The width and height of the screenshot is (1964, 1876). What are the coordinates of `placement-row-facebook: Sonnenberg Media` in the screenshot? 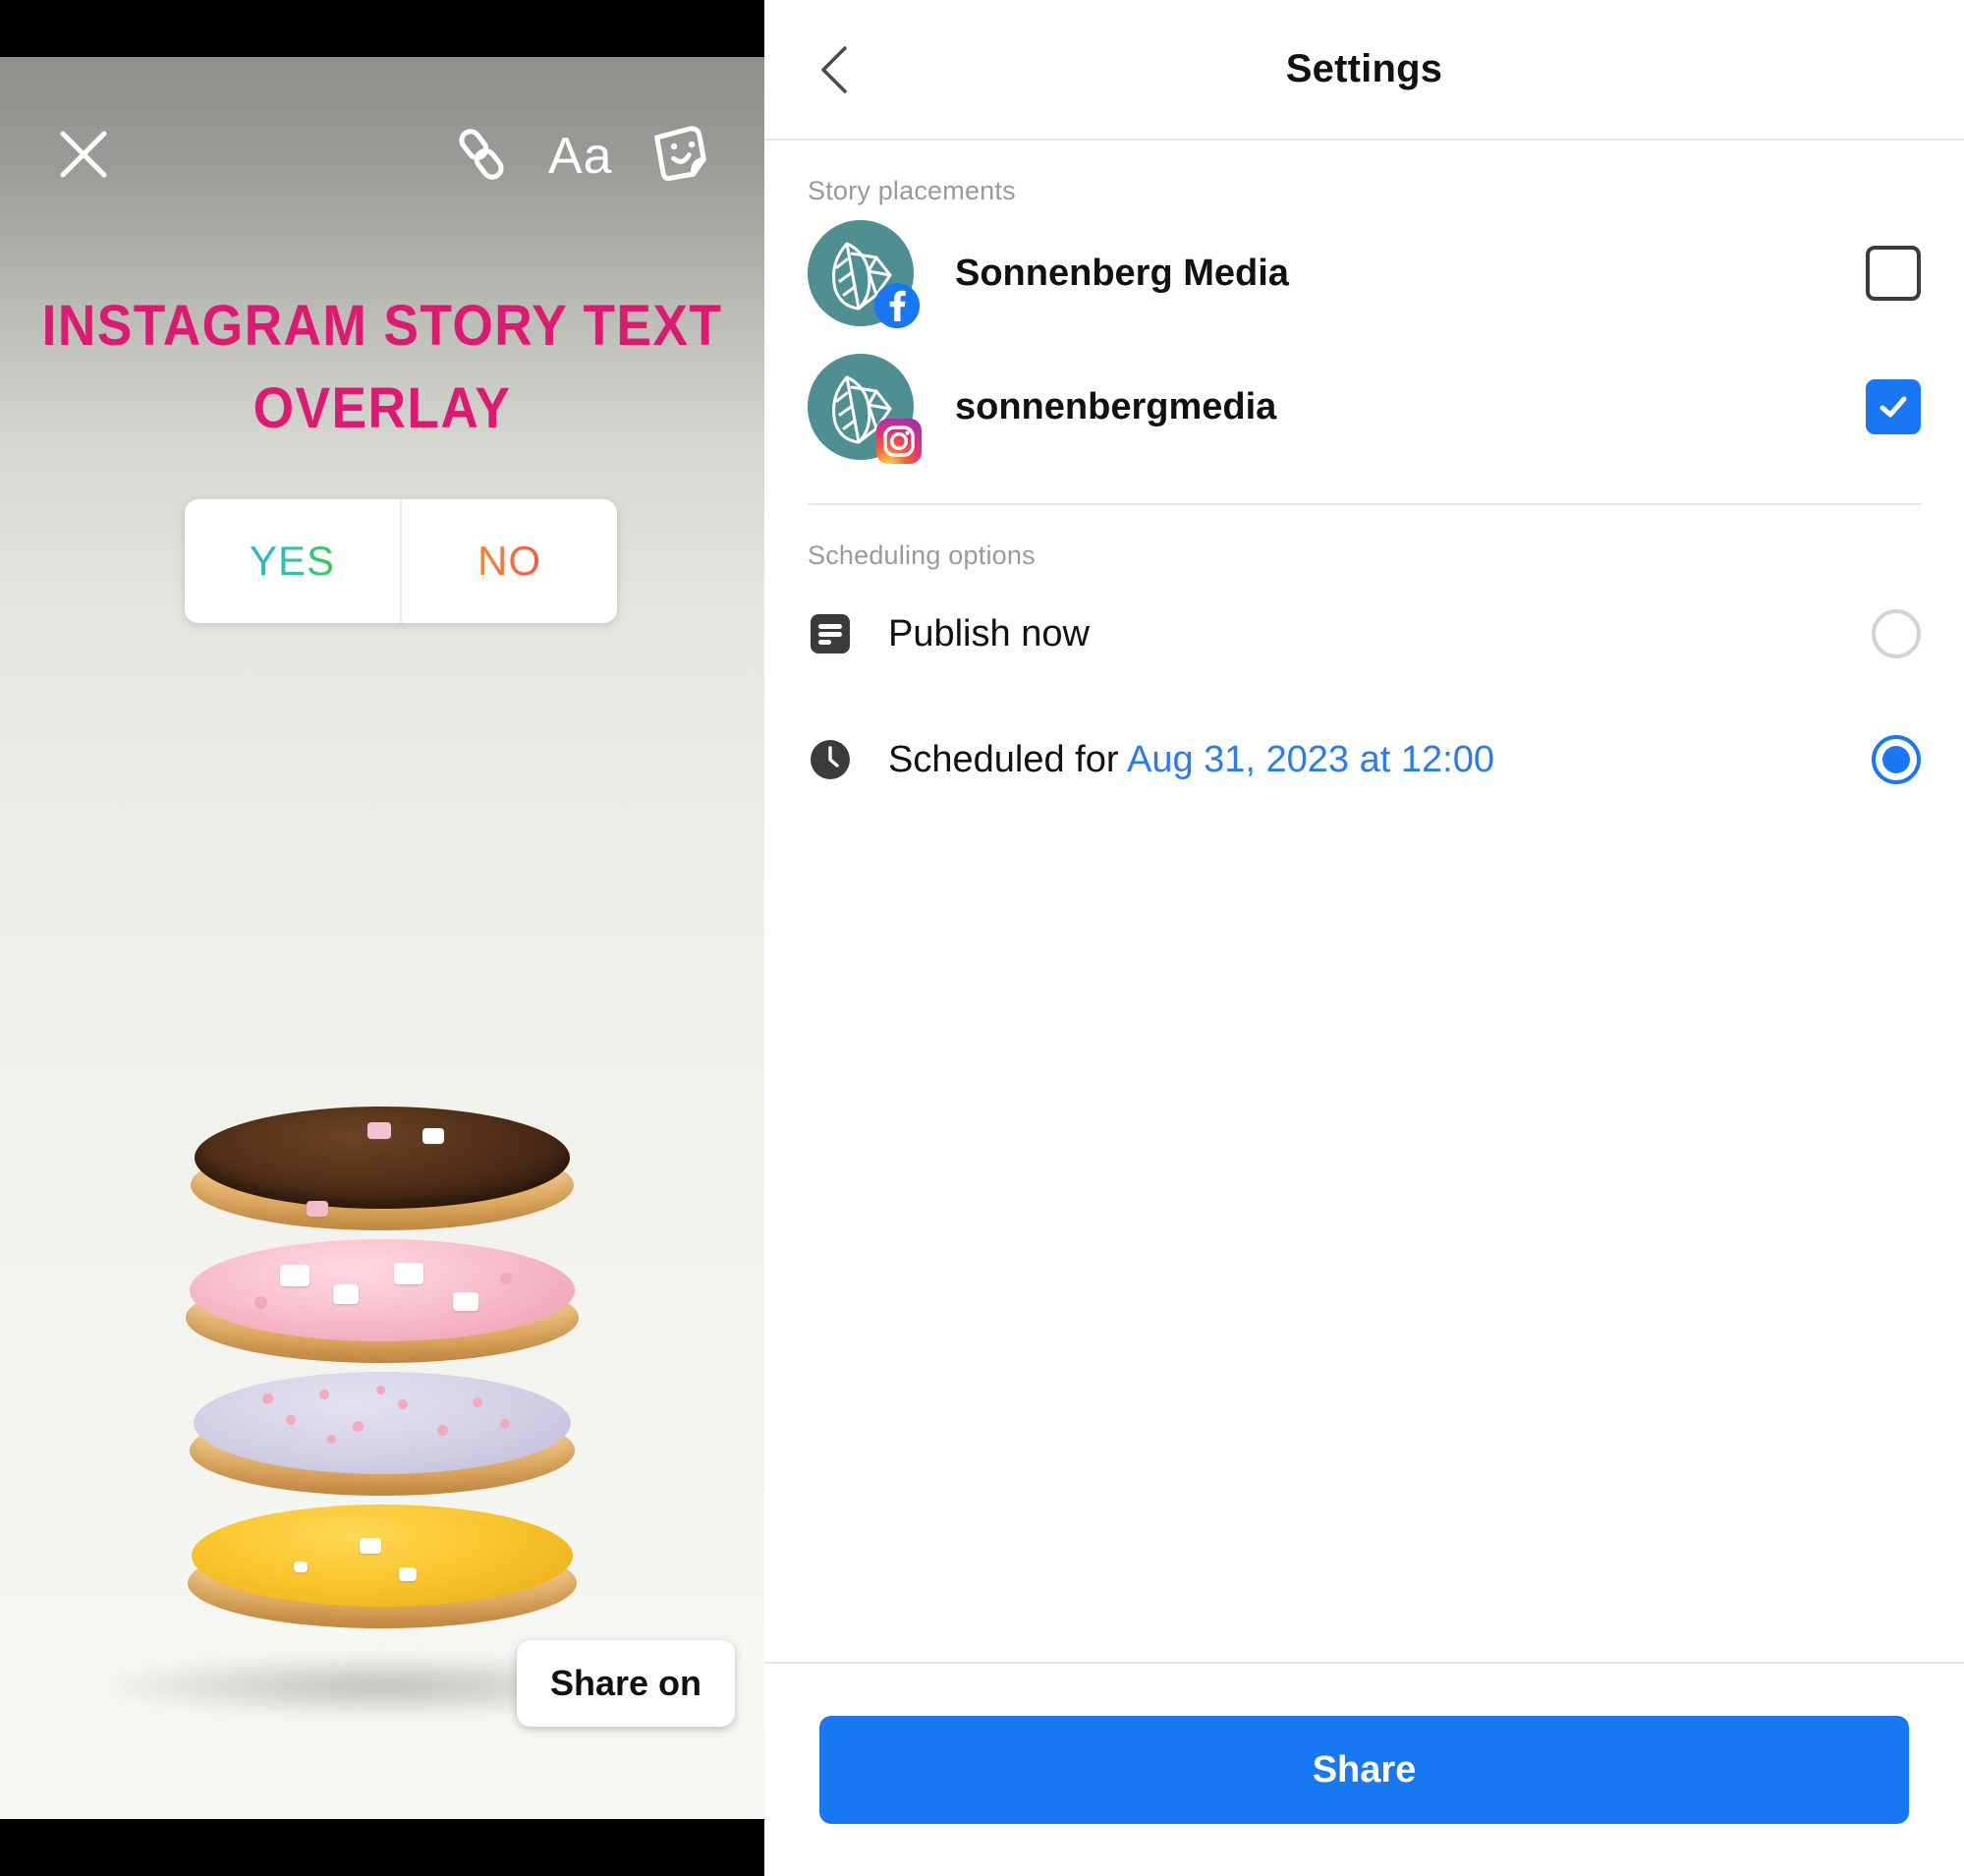 It's located at (1365, 273).